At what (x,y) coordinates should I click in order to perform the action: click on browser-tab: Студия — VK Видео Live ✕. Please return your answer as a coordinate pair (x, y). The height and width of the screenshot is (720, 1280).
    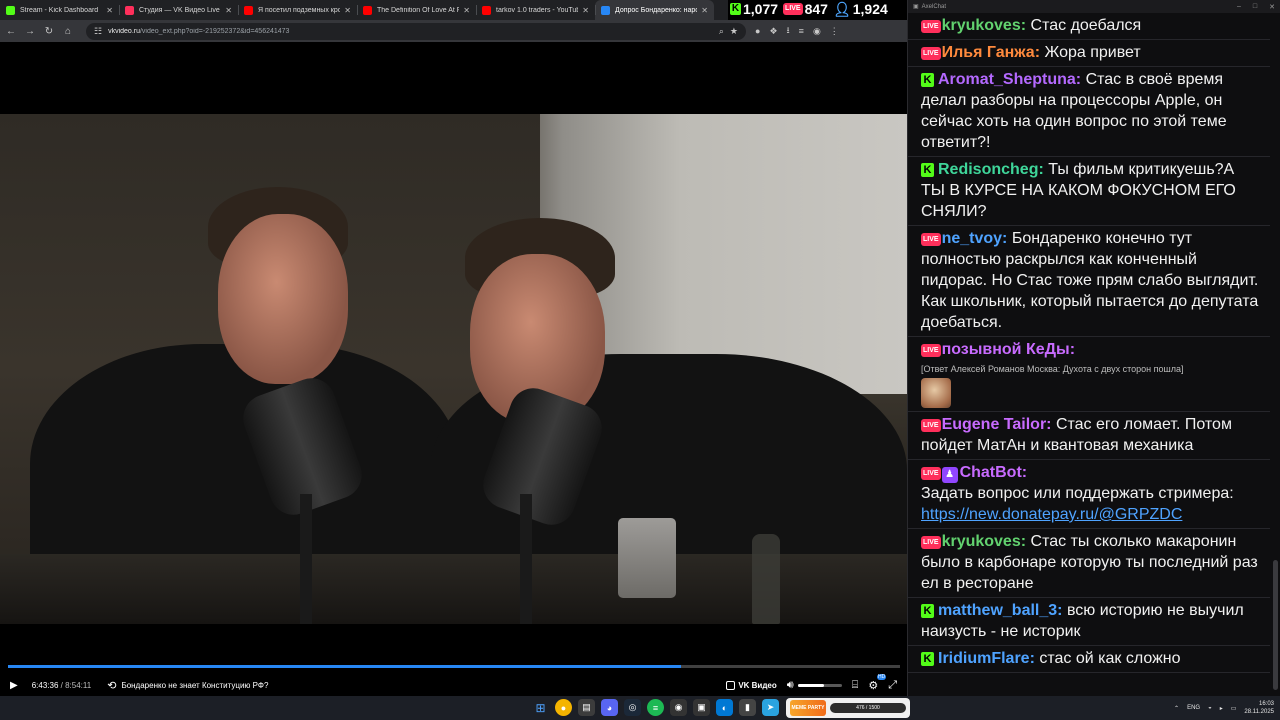
    Looking at the image, I should click on (178, 10).